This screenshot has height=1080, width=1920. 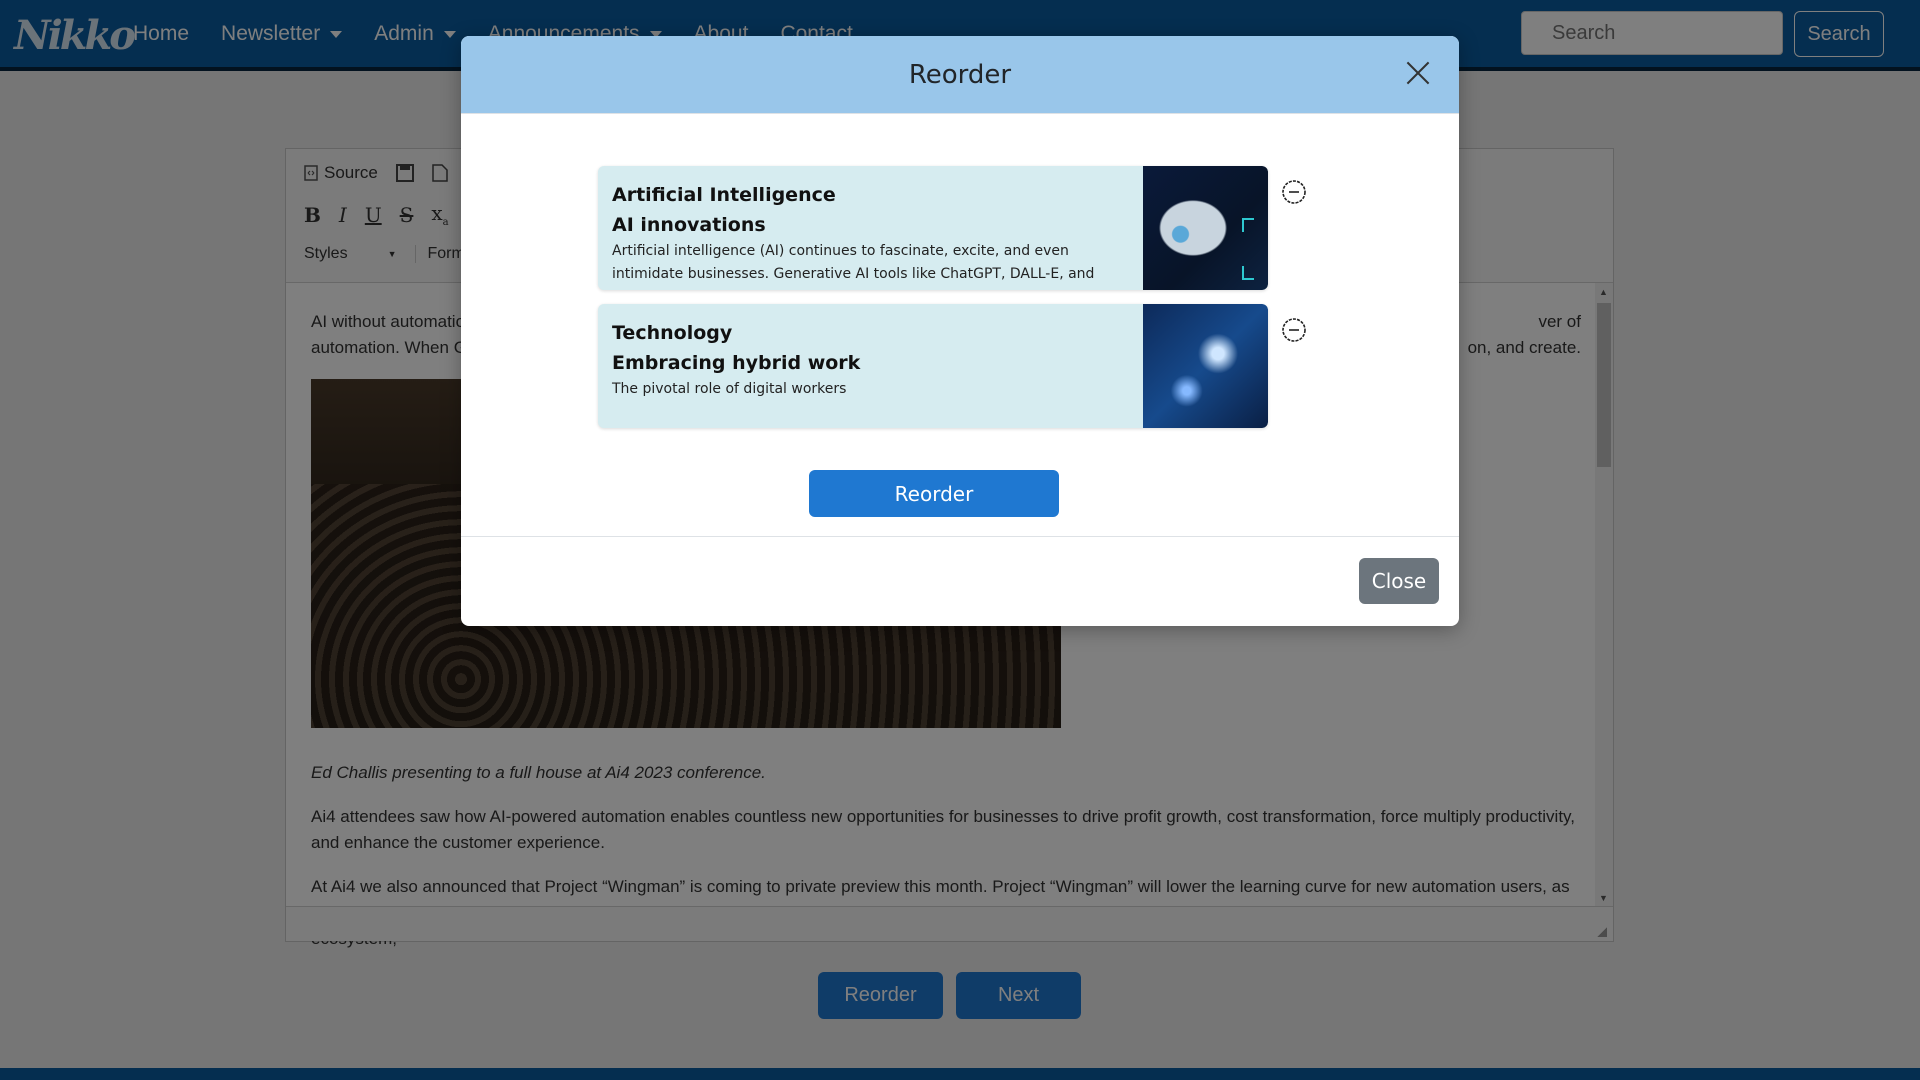 I want to click on item-category: Technology, so click(x=672, y=333).